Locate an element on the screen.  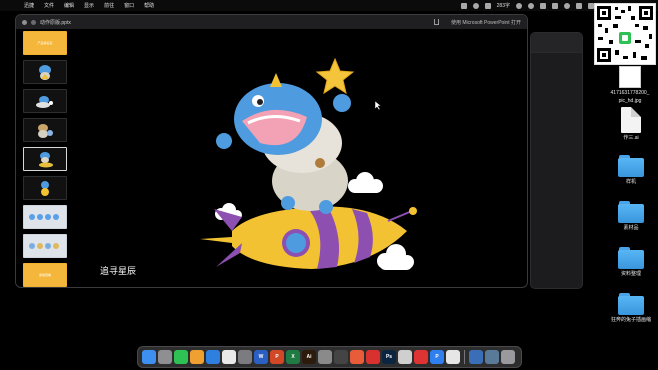
dock: W P X Ai Ps P is located at coordinates (329, 357).